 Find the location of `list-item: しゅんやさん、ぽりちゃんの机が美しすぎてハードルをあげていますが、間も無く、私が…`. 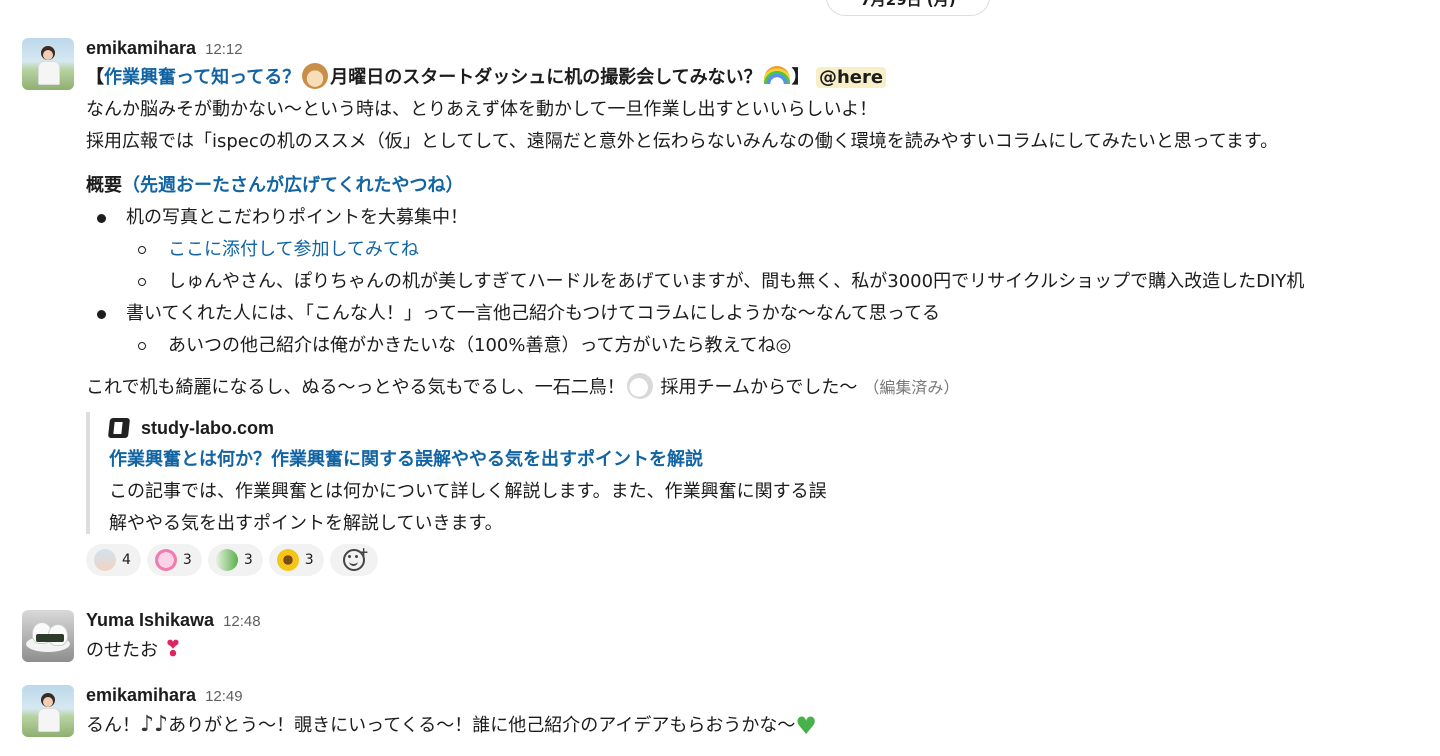

list-item: しゅんやさん、ぽりちゃんの机が美しすぎてハードルをあげていますが、間も無く、私が… is located at coordinates (763, 282).